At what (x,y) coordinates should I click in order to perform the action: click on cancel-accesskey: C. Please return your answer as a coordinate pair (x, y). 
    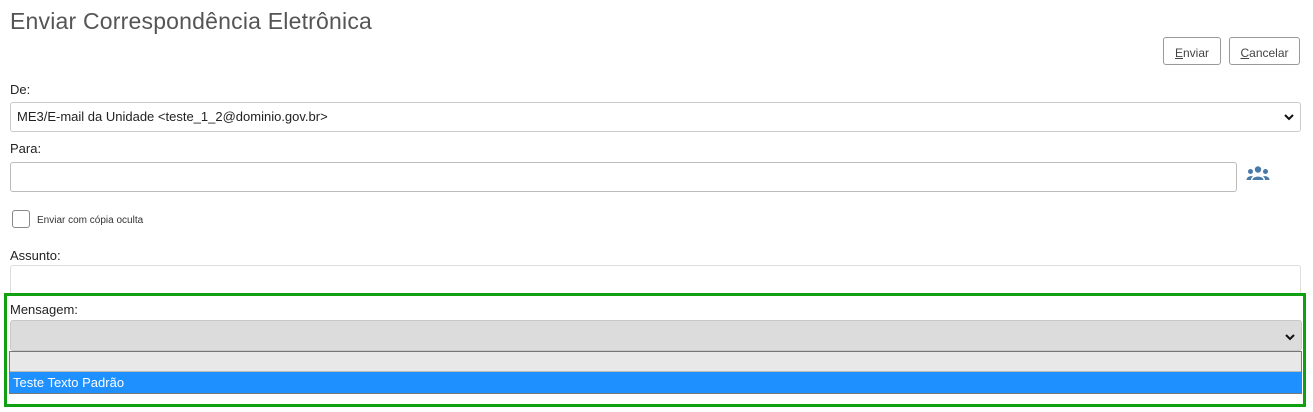
    Looking at the image, I should click on (1245, 53).